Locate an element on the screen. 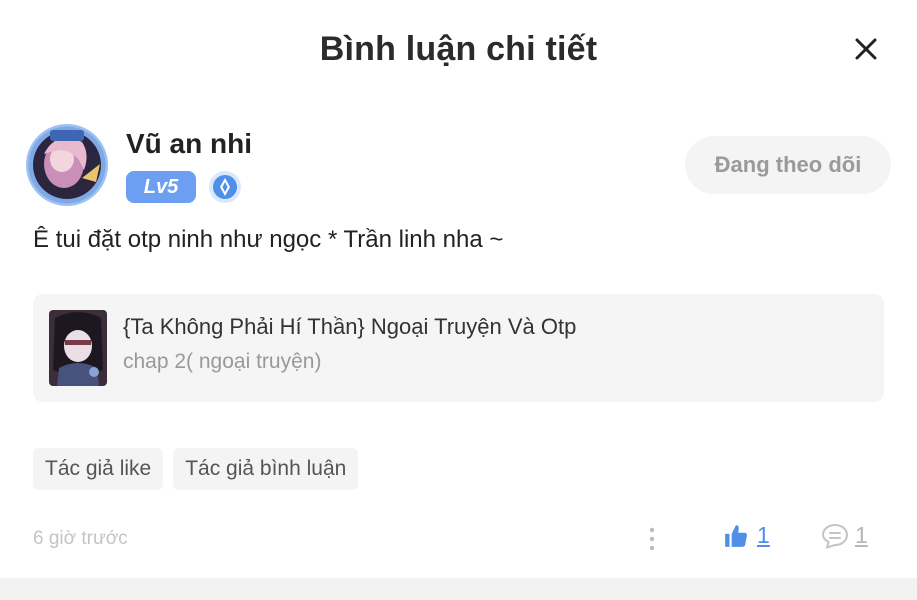 The width and height of the screenshot is (917, 600). follow-button: Đang theo dõi is located at coordinates (788, 165).